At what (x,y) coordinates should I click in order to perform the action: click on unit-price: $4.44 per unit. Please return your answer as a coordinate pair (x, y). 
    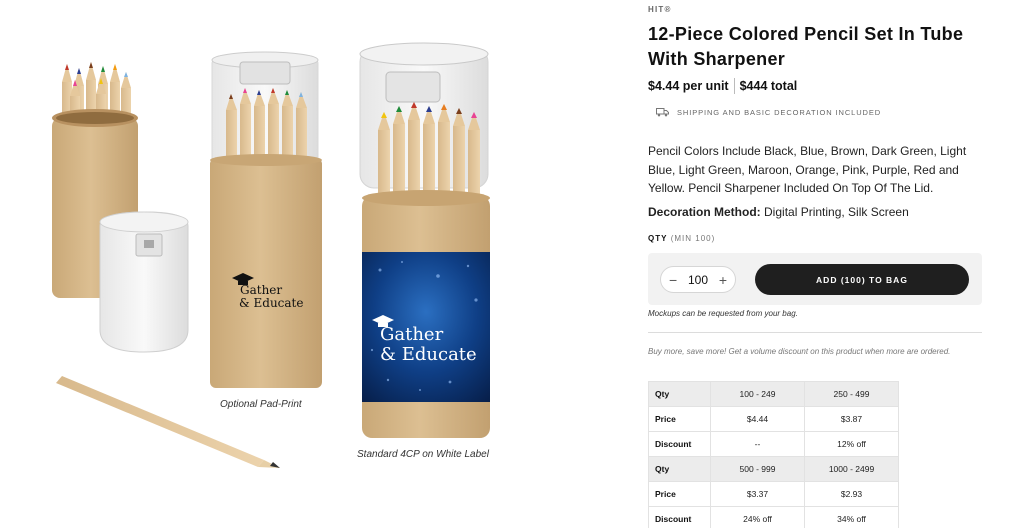
    Looking at the image, I should click on (688, 86).